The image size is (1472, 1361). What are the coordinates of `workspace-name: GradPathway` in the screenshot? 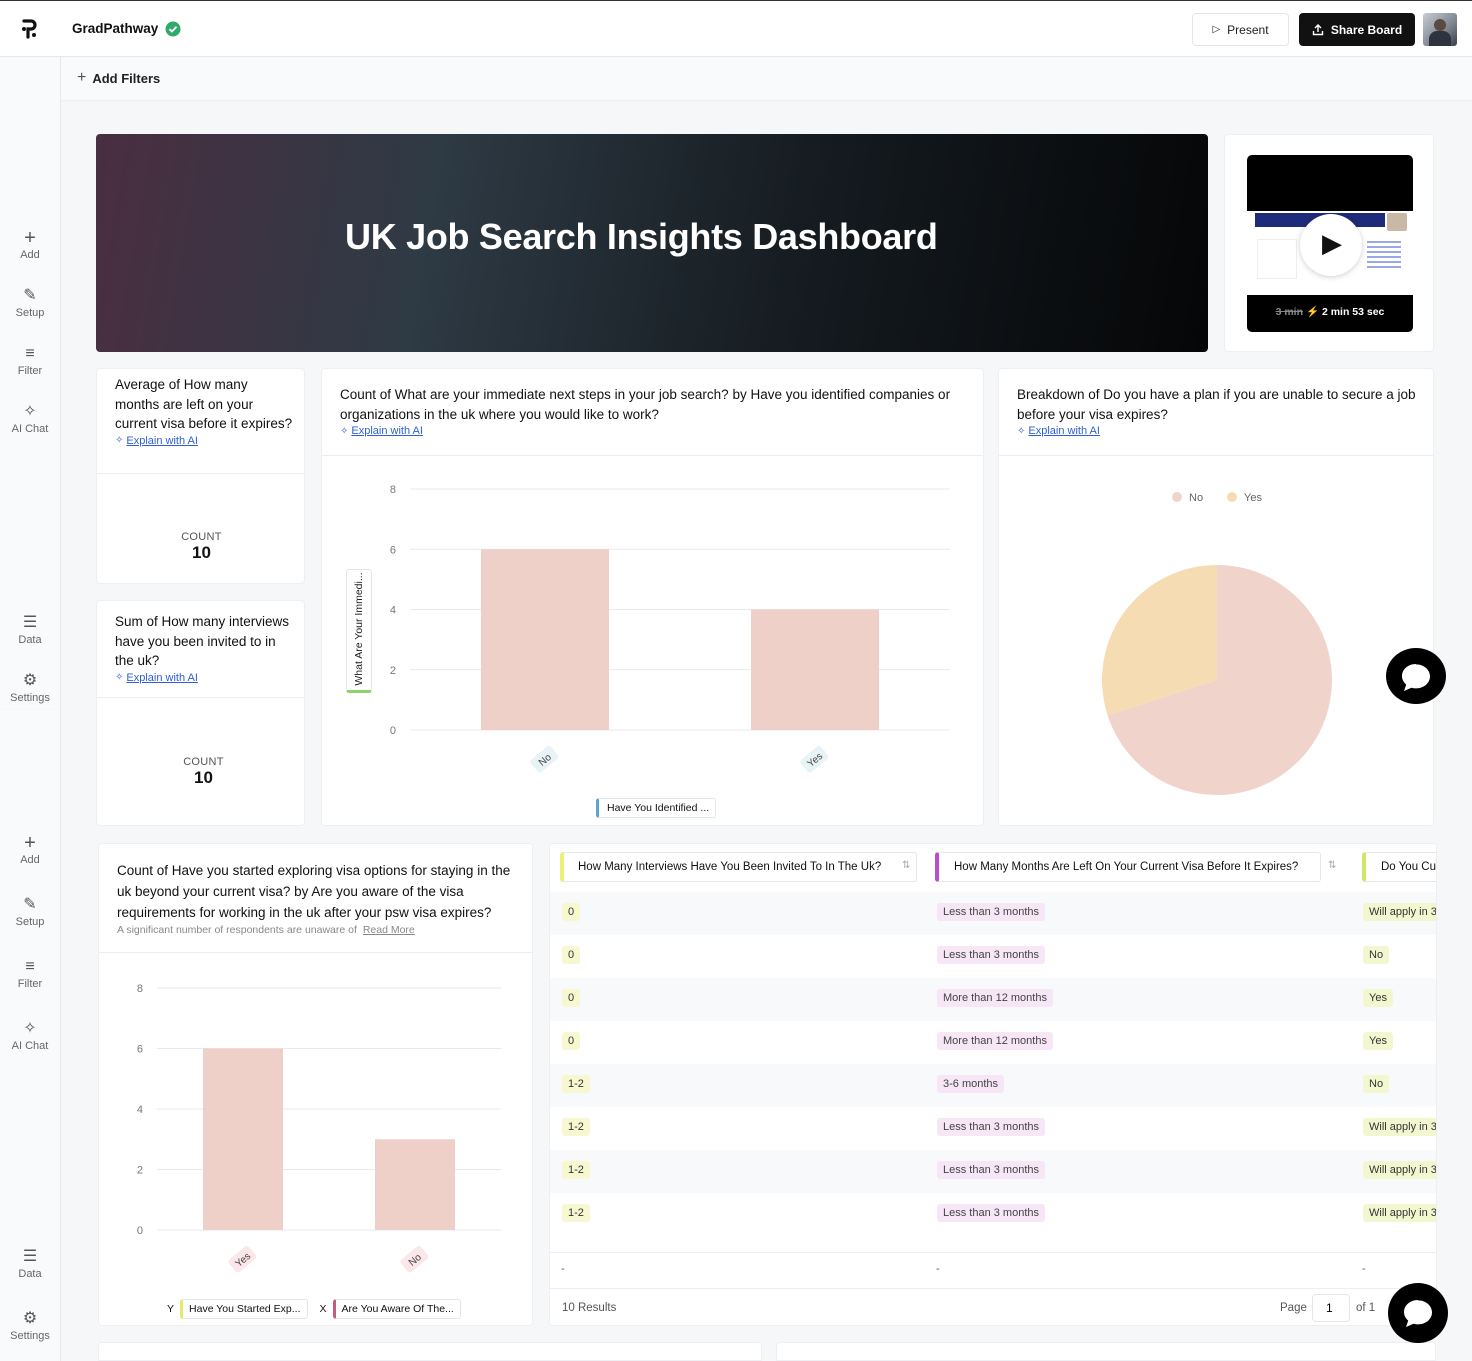 It's located at (115, 28).